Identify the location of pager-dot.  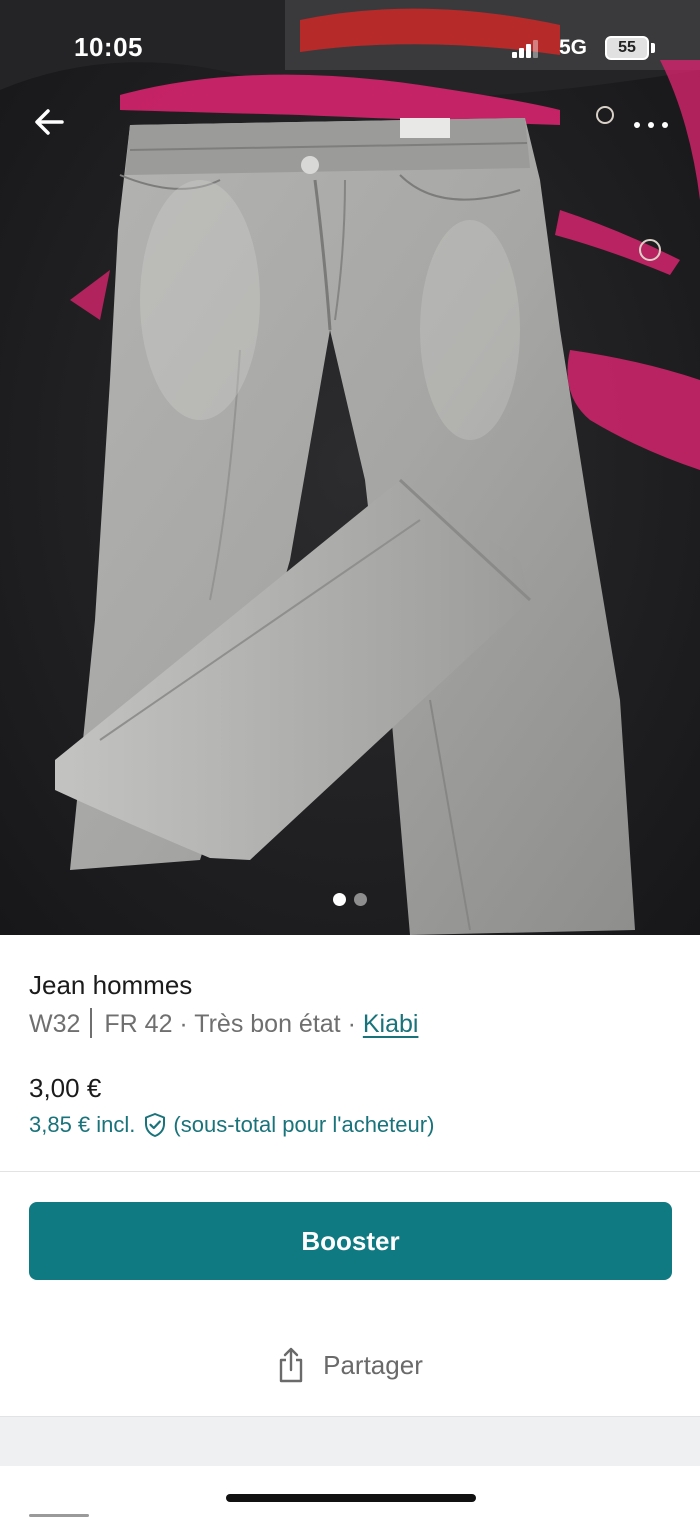
(360, 899).